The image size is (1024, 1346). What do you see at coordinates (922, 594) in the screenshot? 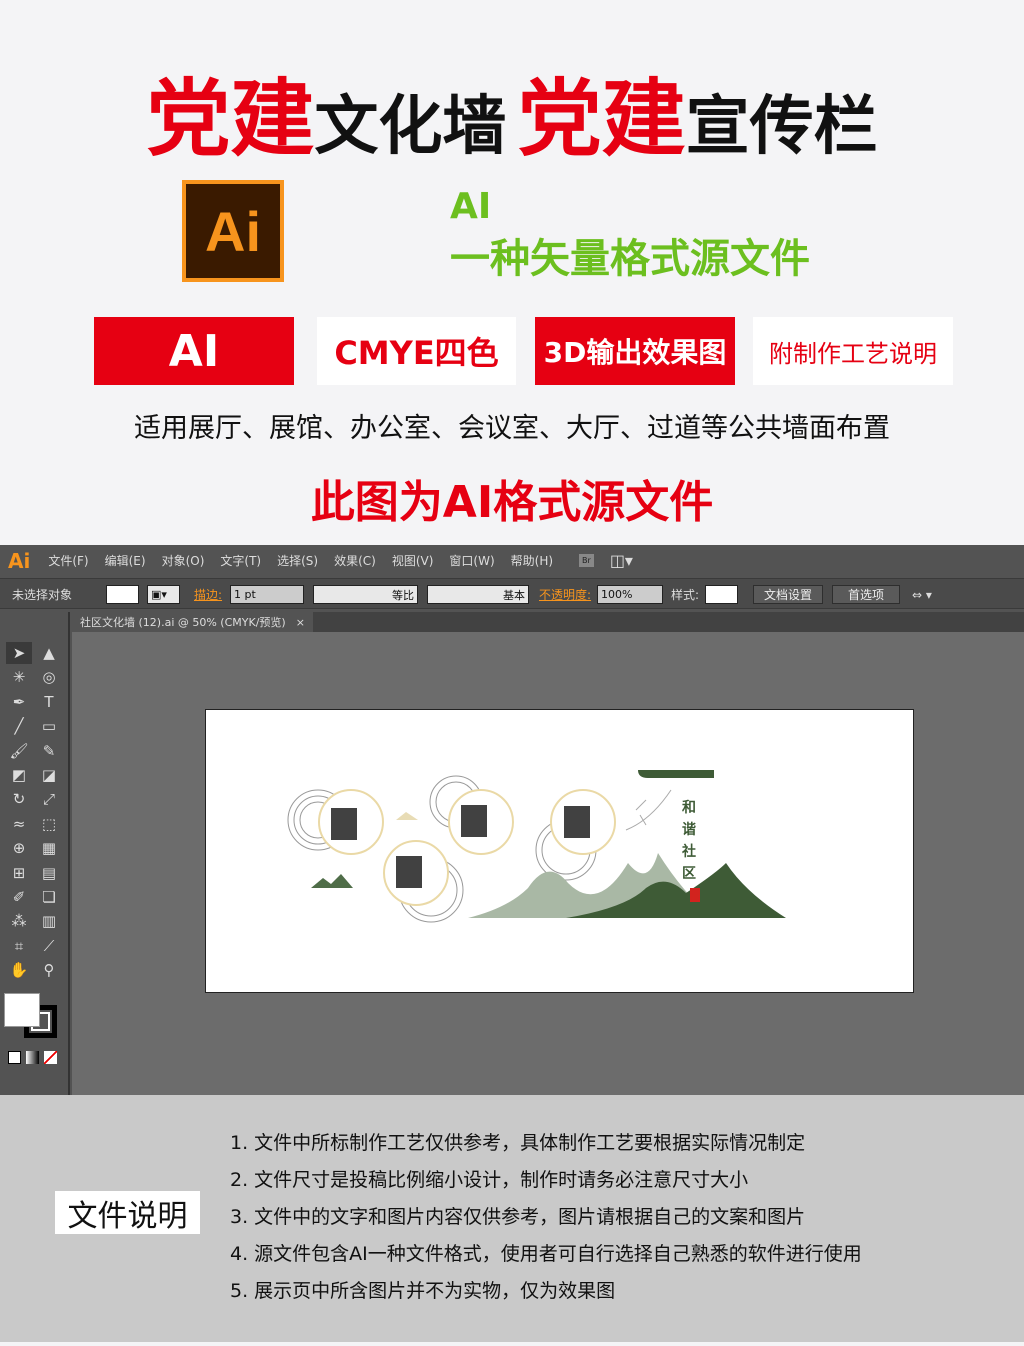
I see `panel-menu-icon: ⇔ ▾` at bounding box center [922, 594].